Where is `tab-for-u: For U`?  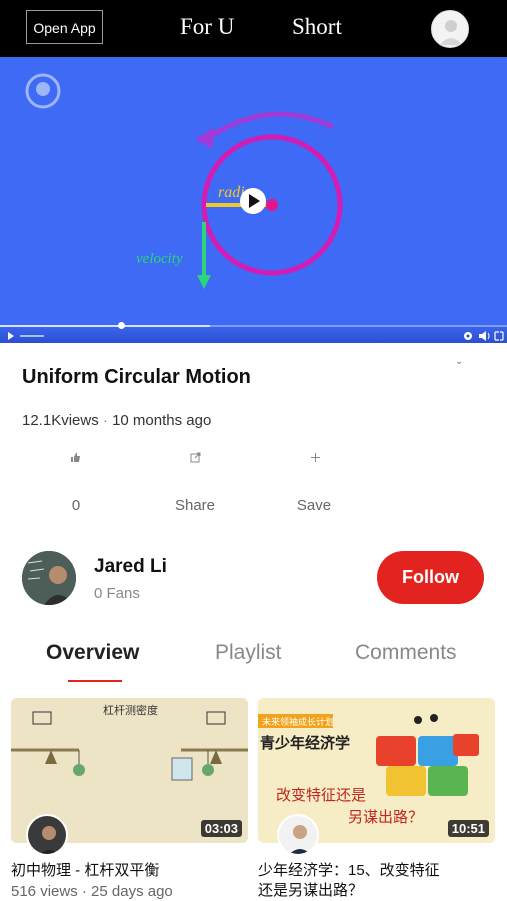
tab-for-u: For U is located at coordinates (207, 27).